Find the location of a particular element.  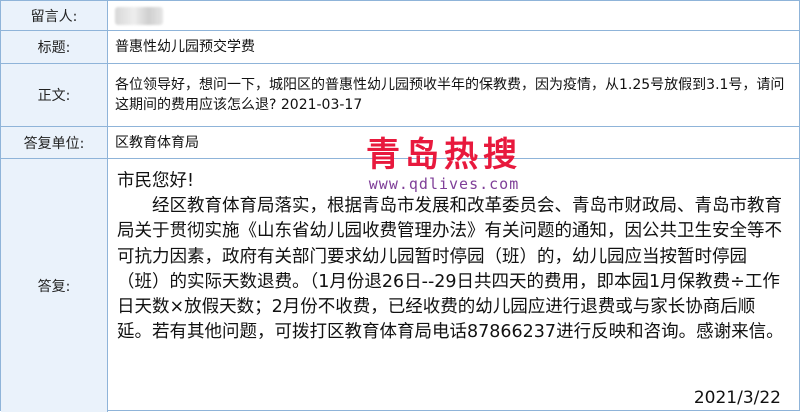

department-row: 答复单位: 区教育体育局 is located at coordinates (400, 143).